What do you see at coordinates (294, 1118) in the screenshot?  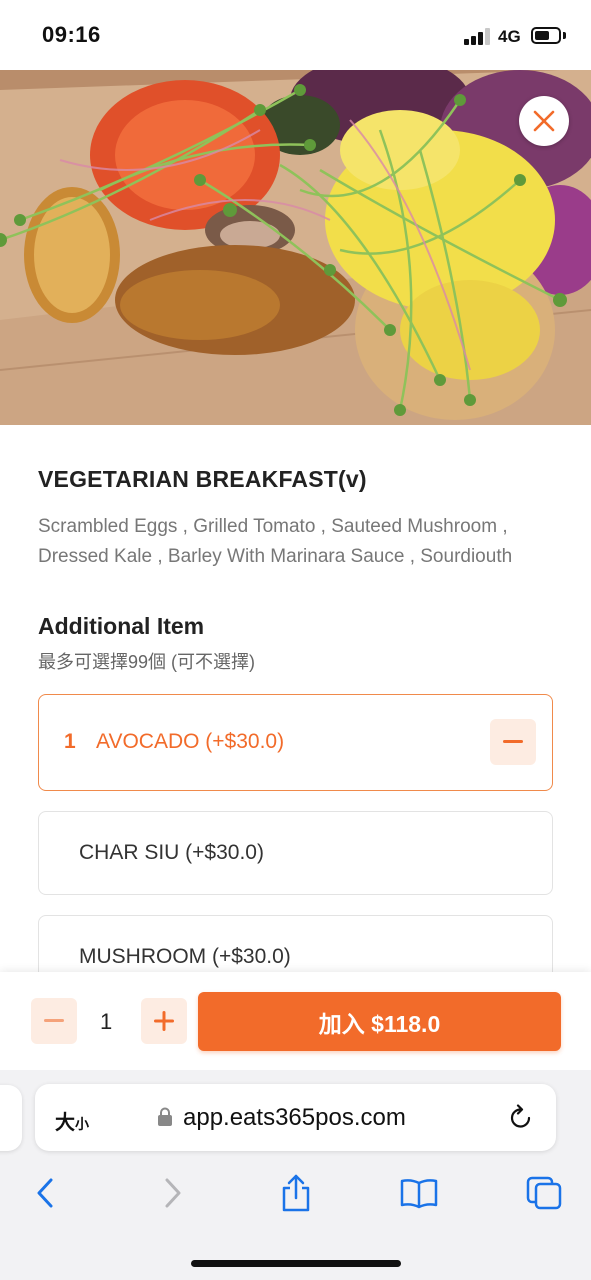 I see `url-text: app.eats365pos.com` at bounding box center [294, 1118].